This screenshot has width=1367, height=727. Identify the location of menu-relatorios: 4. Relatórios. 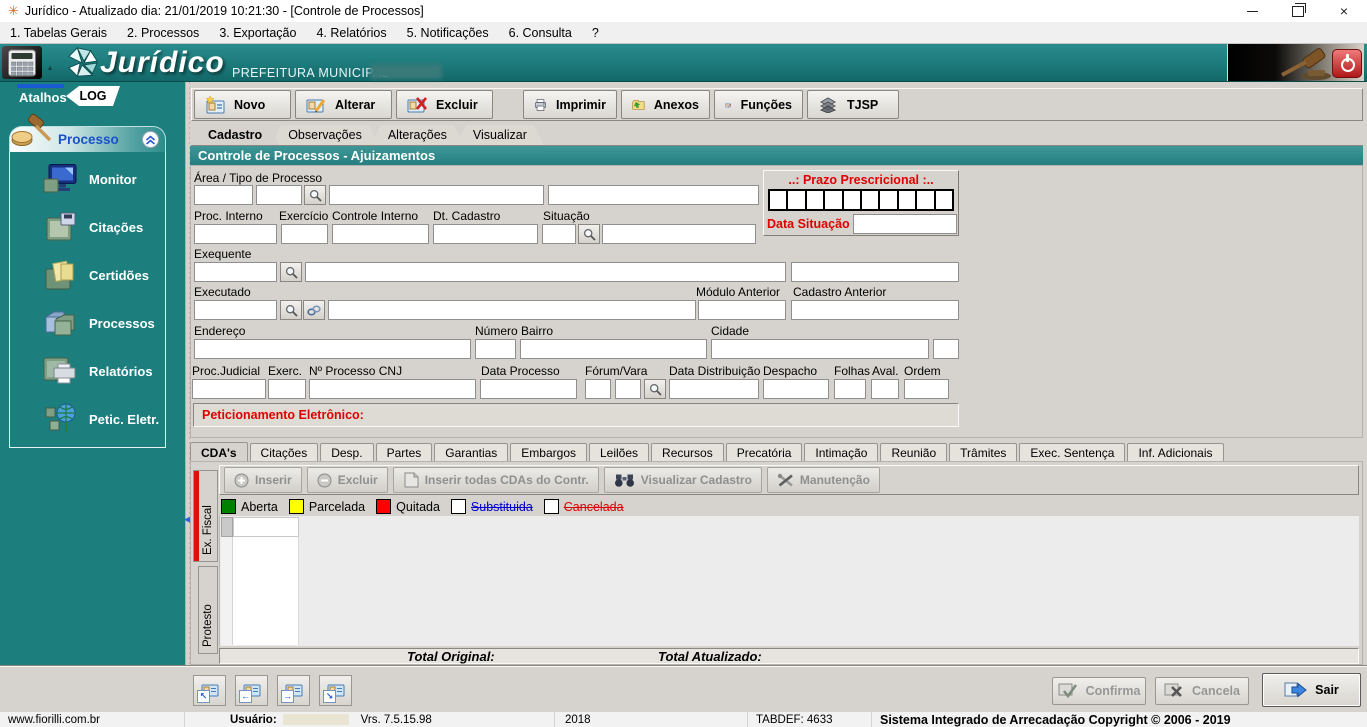
(351, 33).